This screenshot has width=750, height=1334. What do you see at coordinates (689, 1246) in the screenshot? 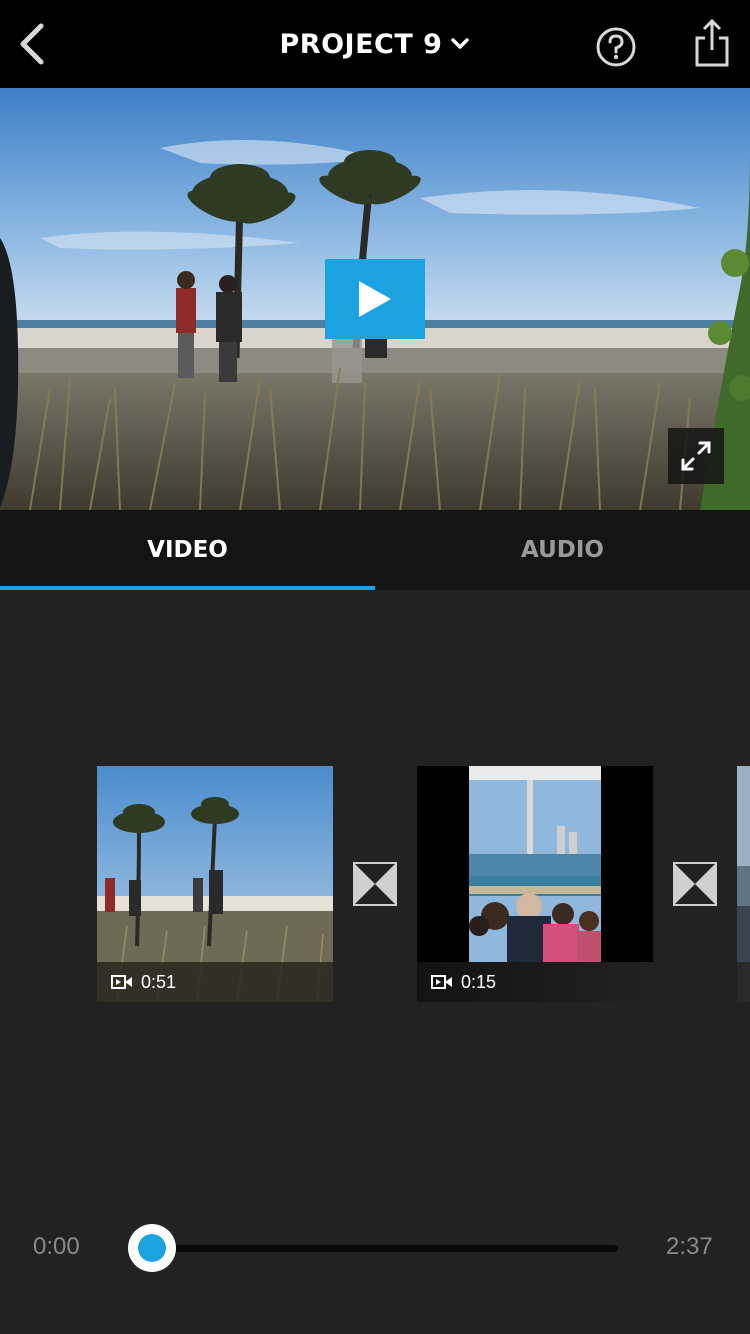
I see `total-duration: 2:37` at bounding box center [689, 1246].